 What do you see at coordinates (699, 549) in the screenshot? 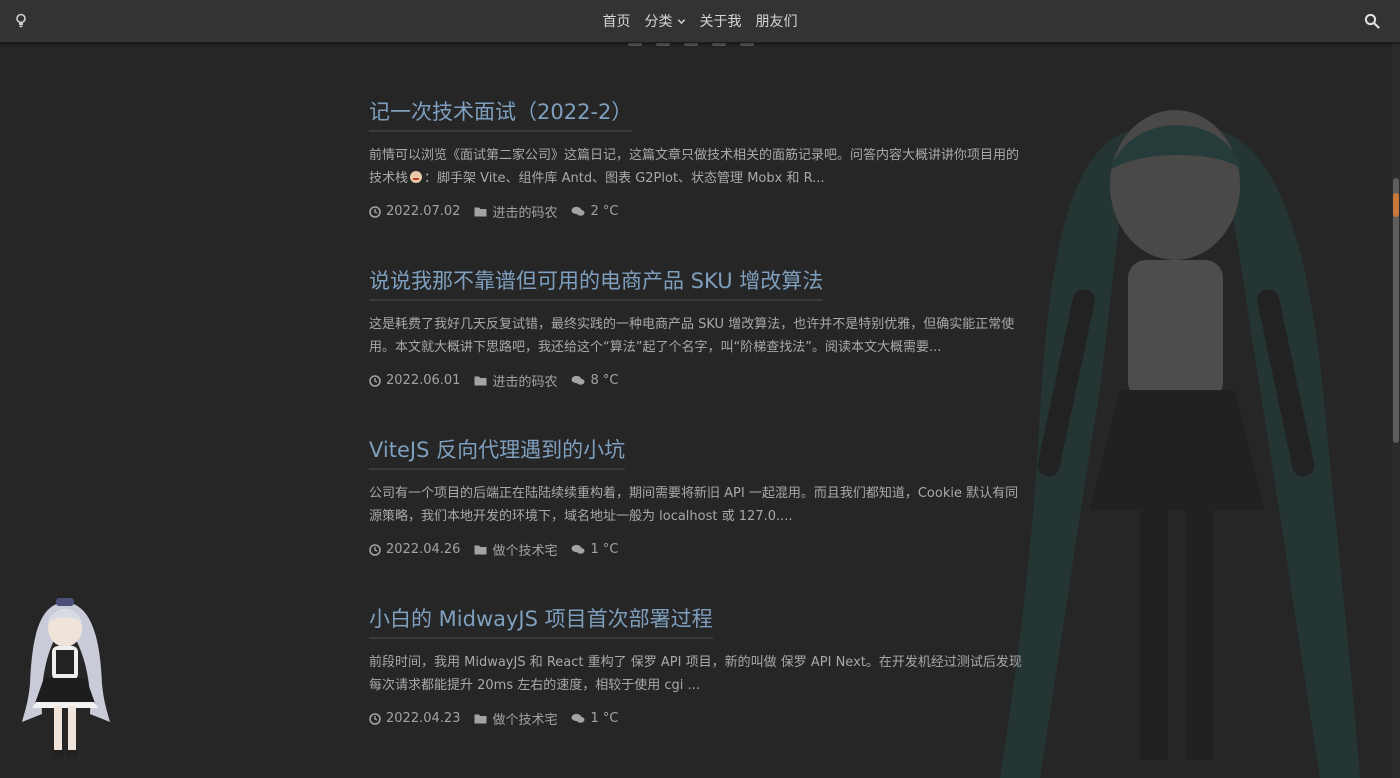
I see `post-meta: 2022.04.26 做个技术宅 1 °C` at bounding box center [699, 549].